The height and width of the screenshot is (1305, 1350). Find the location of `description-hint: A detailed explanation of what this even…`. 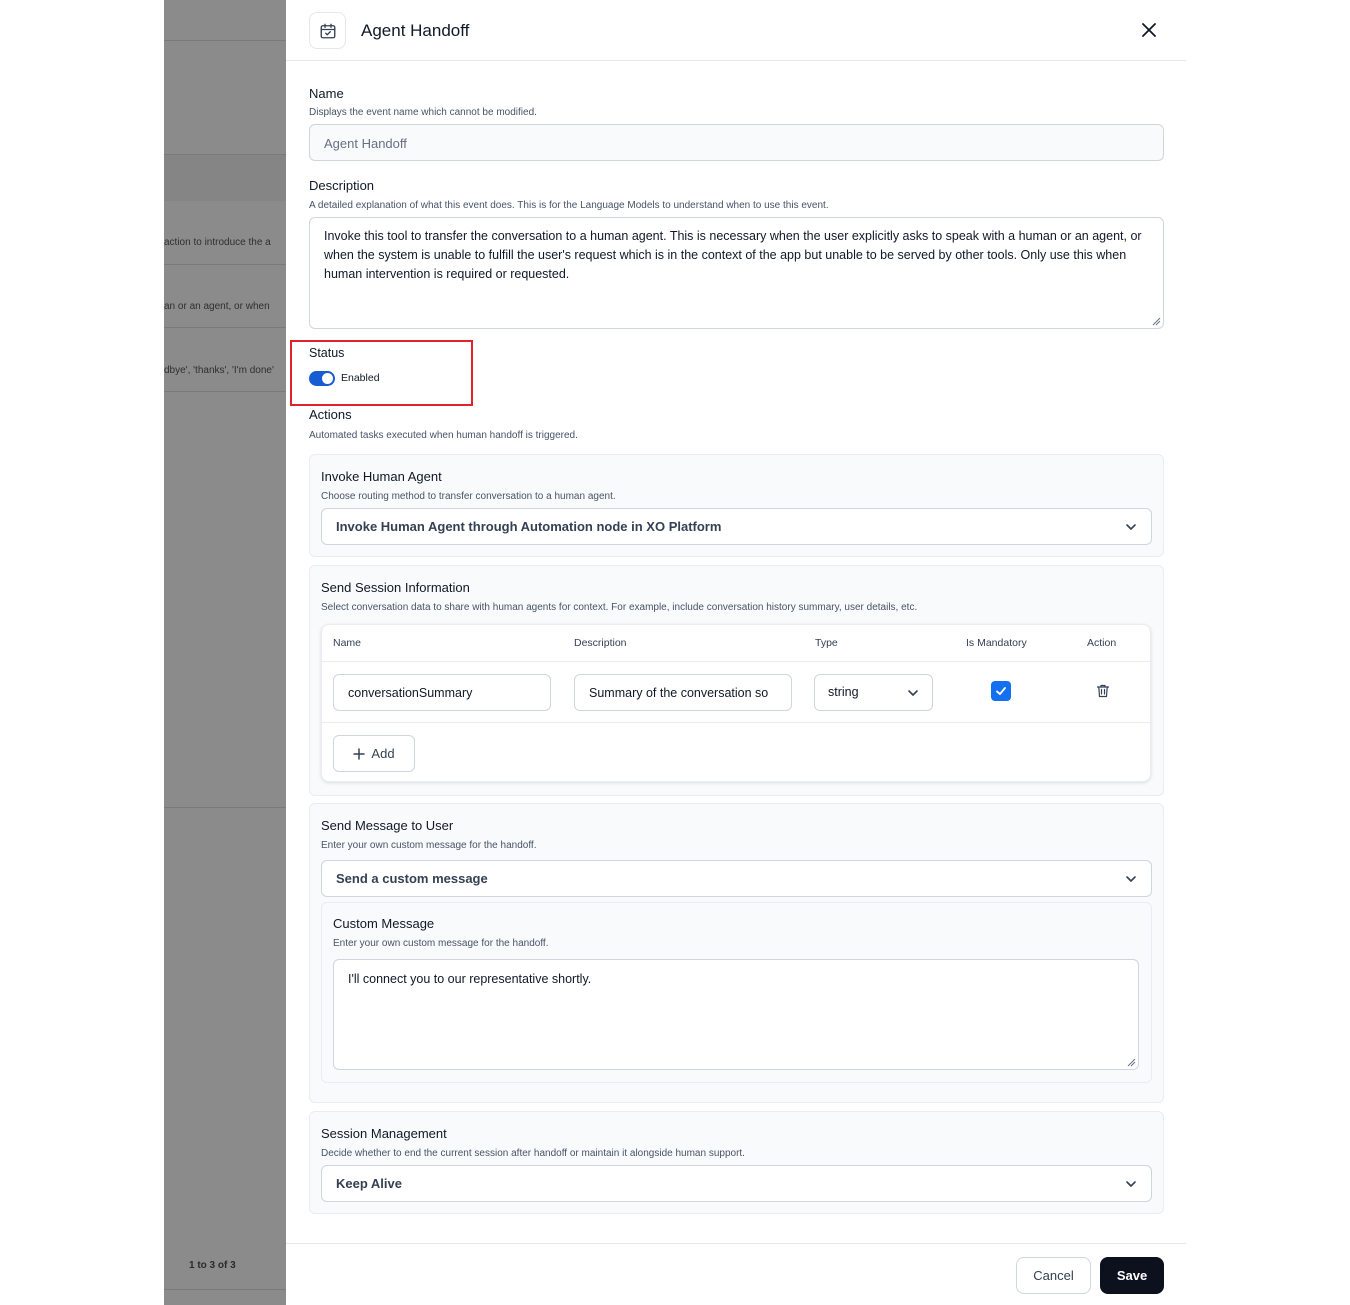

description-hint: A detailed explanation of what this even… is located at coordinates (569, 205).